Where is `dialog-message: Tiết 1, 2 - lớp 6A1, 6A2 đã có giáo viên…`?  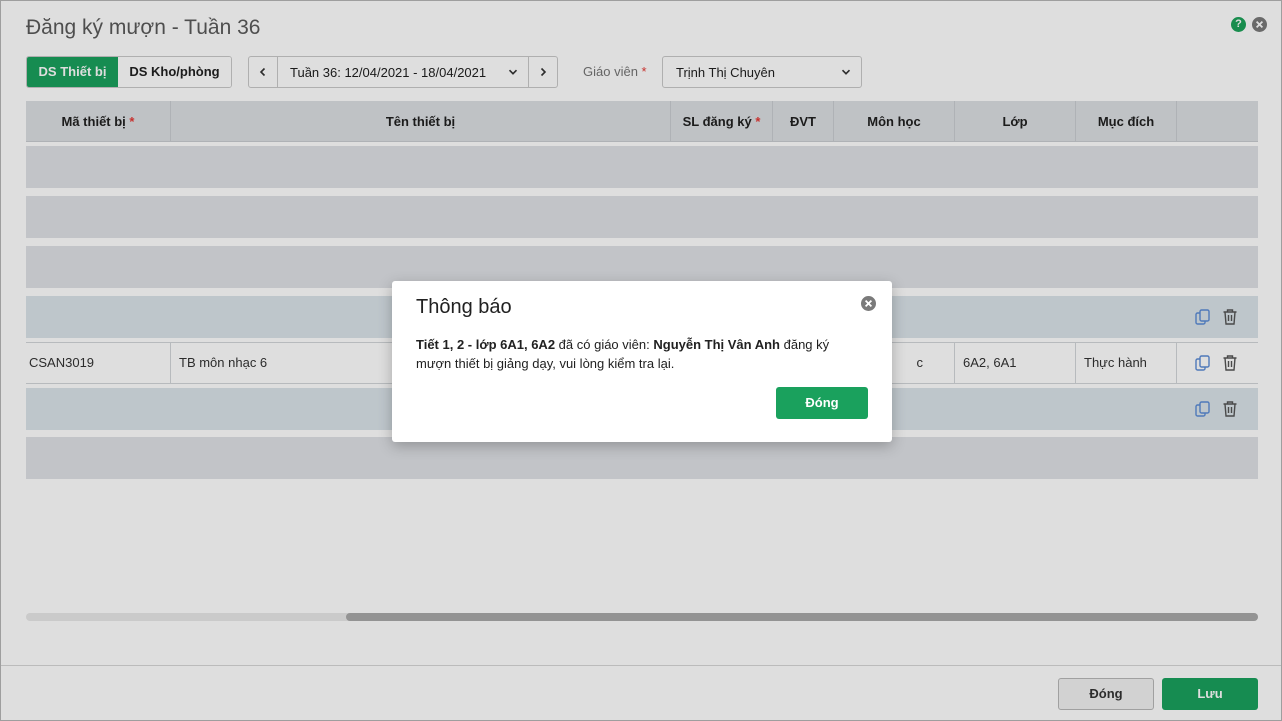
dialog-message: Tiết 1, 2 - lớp 6A1, 6A2 đã có giáo viên… is located at coordinates (636, 354).